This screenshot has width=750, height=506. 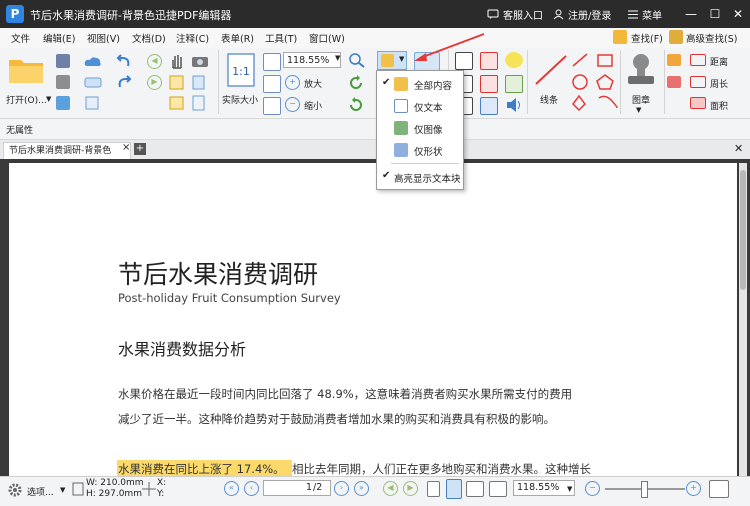 What do you see at coordinates (124, 61) in the screenshot?
I see `undo-icon` at bounding box center [124, 61].